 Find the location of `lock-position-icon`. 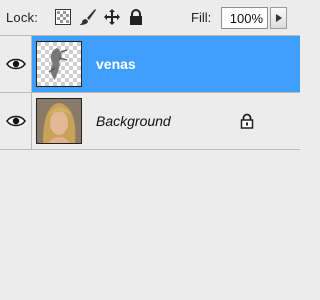

lock-position-icon is located at coordinates (112, 17).